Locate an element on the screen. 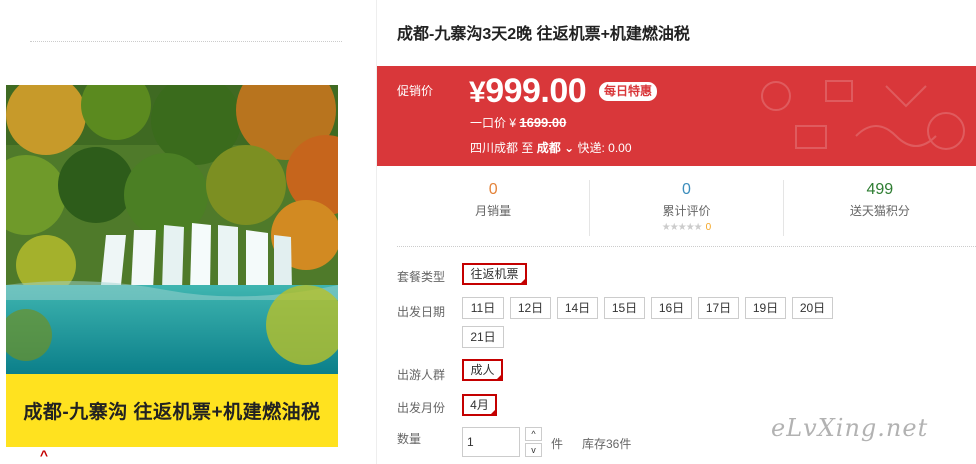 The height and width of the screenshot is (464, 976). promo-price: ¥999.00 is located at coordinates (528, 91).